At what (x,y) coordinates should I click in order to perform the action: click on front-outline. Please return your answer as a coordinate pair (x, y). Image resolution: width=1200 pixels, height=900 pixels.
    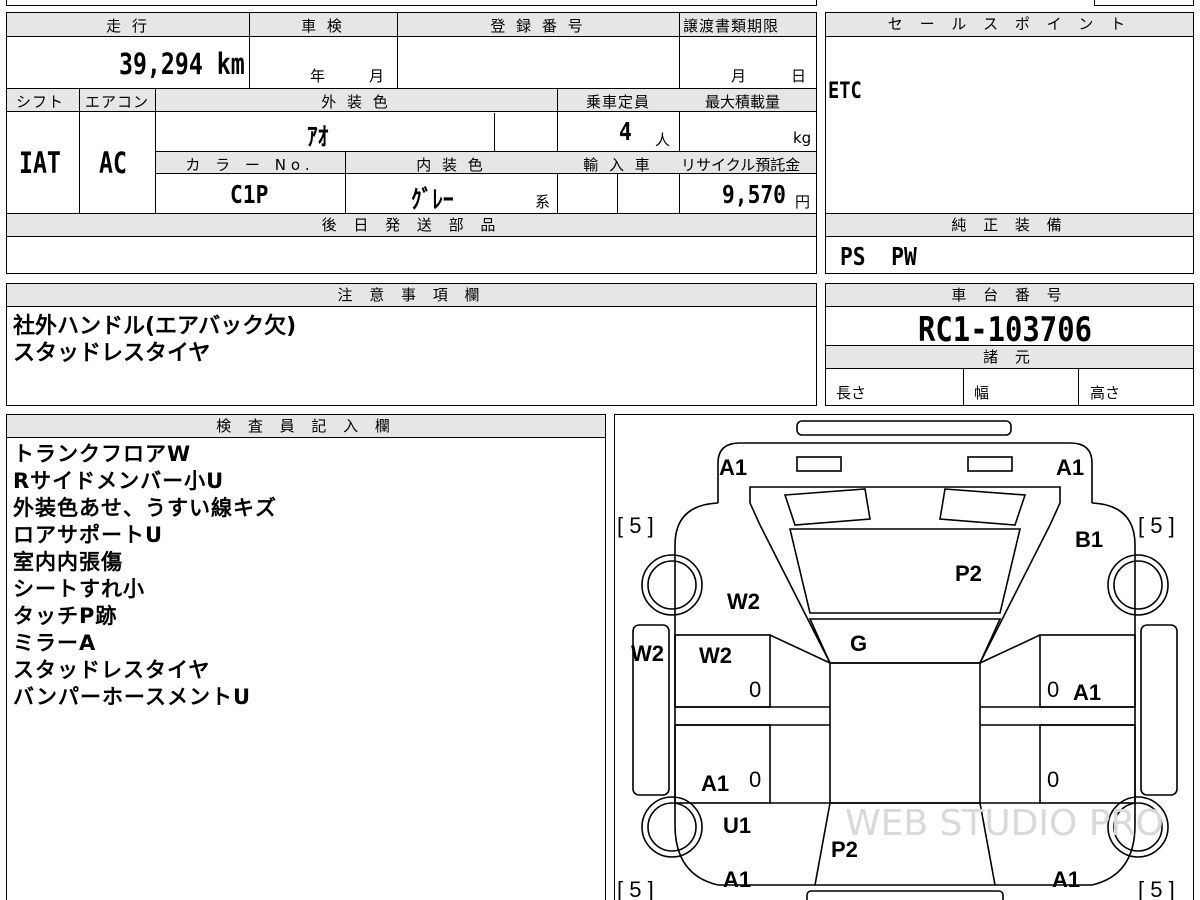
    Looking at the image, I should click on (905, 472).